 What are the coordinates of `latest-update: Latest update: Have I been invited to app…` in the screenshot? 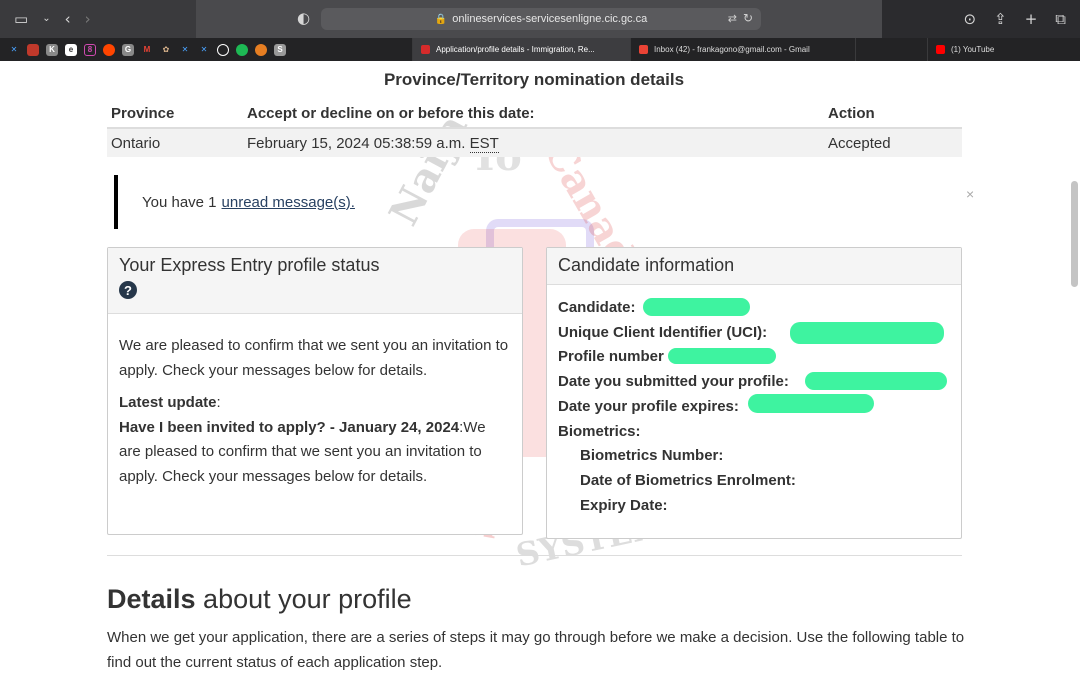 It's located at (315, 440).